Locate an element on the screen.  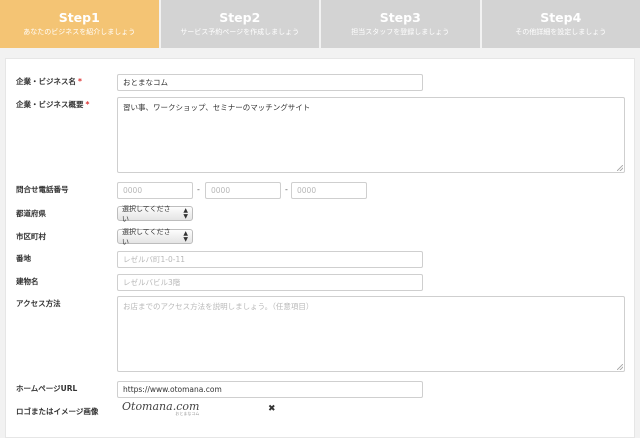
company-overview-text: 習い事、ワークショップ、セミナーのマッチングサイト is located at coordinates (216, 107).